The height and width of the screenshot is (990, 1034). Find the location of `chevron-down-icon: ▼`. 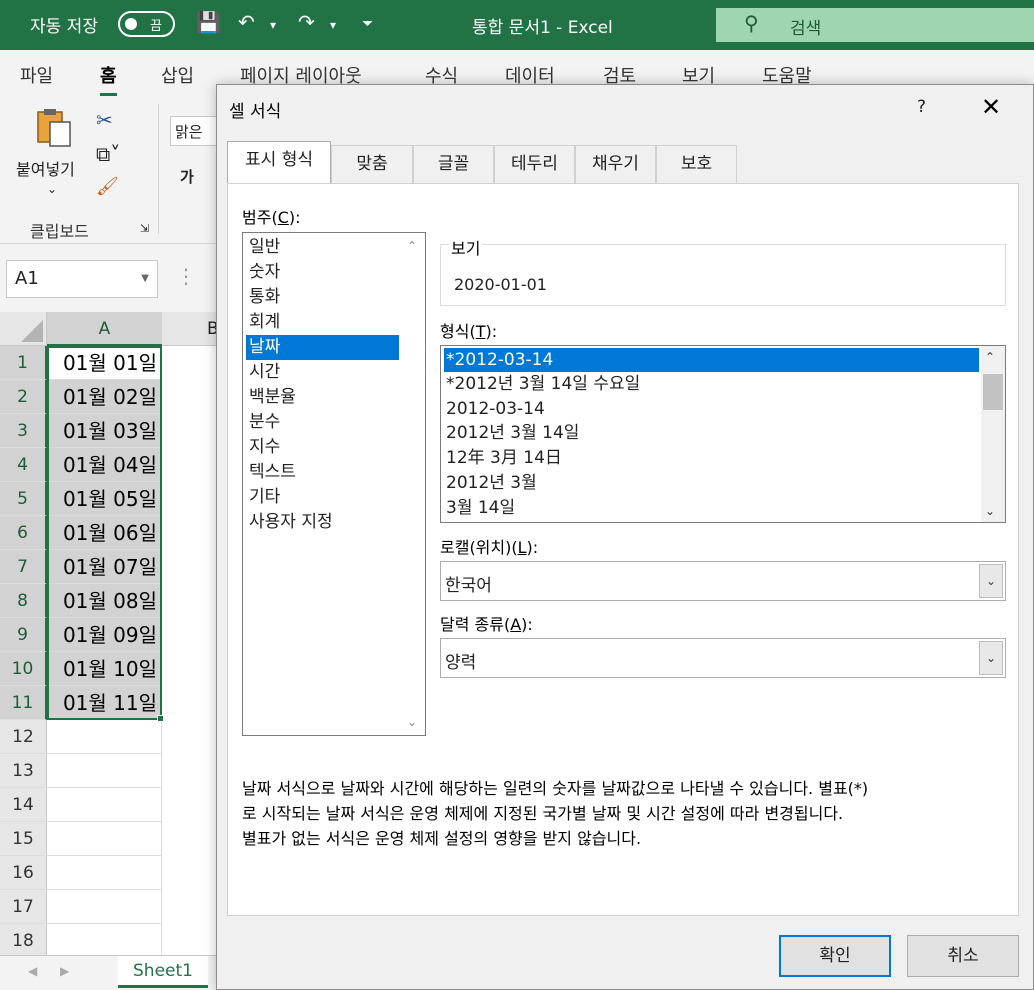

chevron-down-icon: ▼ is located at coordinates (145, 278).